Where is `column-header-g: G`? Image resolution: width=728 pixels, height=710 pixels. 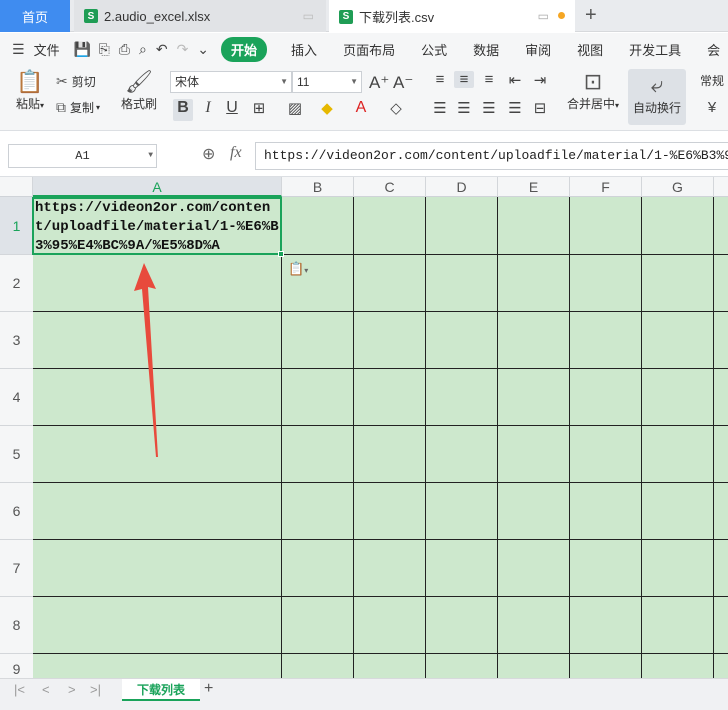
column-header-g: G is located at coordinates (678, 187).